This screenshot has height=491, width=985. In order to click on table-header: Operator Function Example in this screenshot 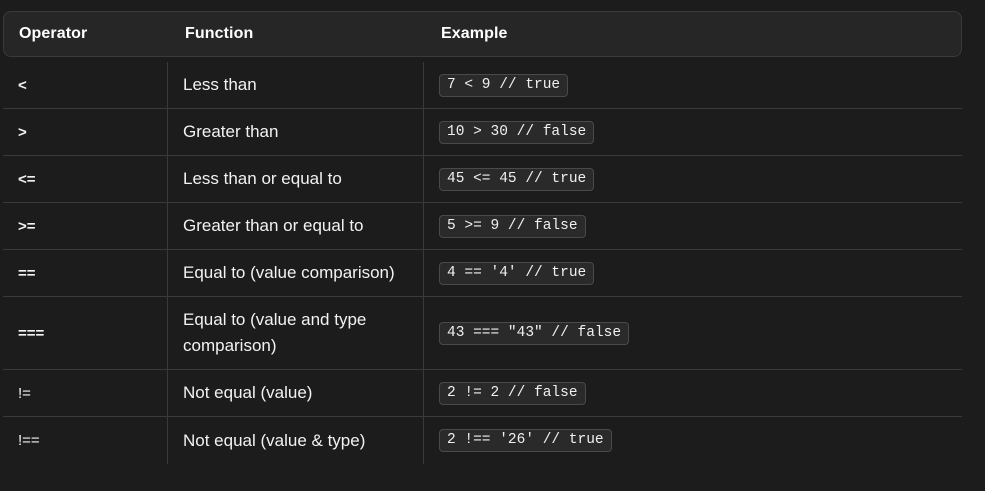, I will do `click(482, 34)`.